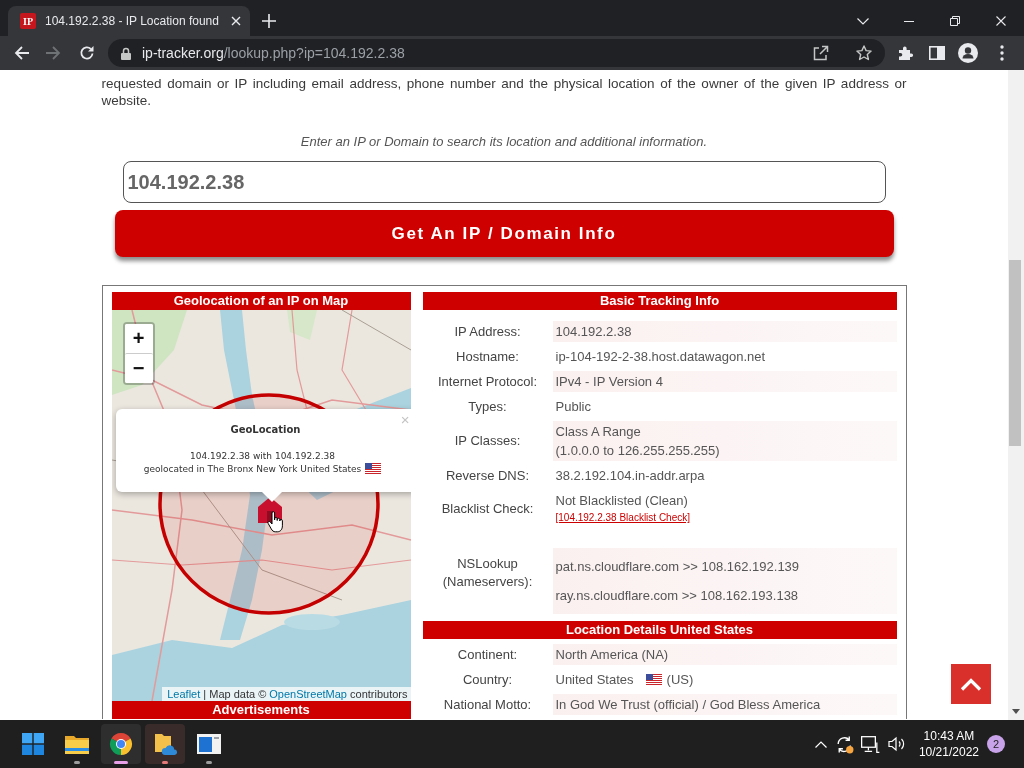  Describe the element at coordinates (487, 572) in the screenshot. I see `field-label: NSLookup (Nameservers):` at that location.